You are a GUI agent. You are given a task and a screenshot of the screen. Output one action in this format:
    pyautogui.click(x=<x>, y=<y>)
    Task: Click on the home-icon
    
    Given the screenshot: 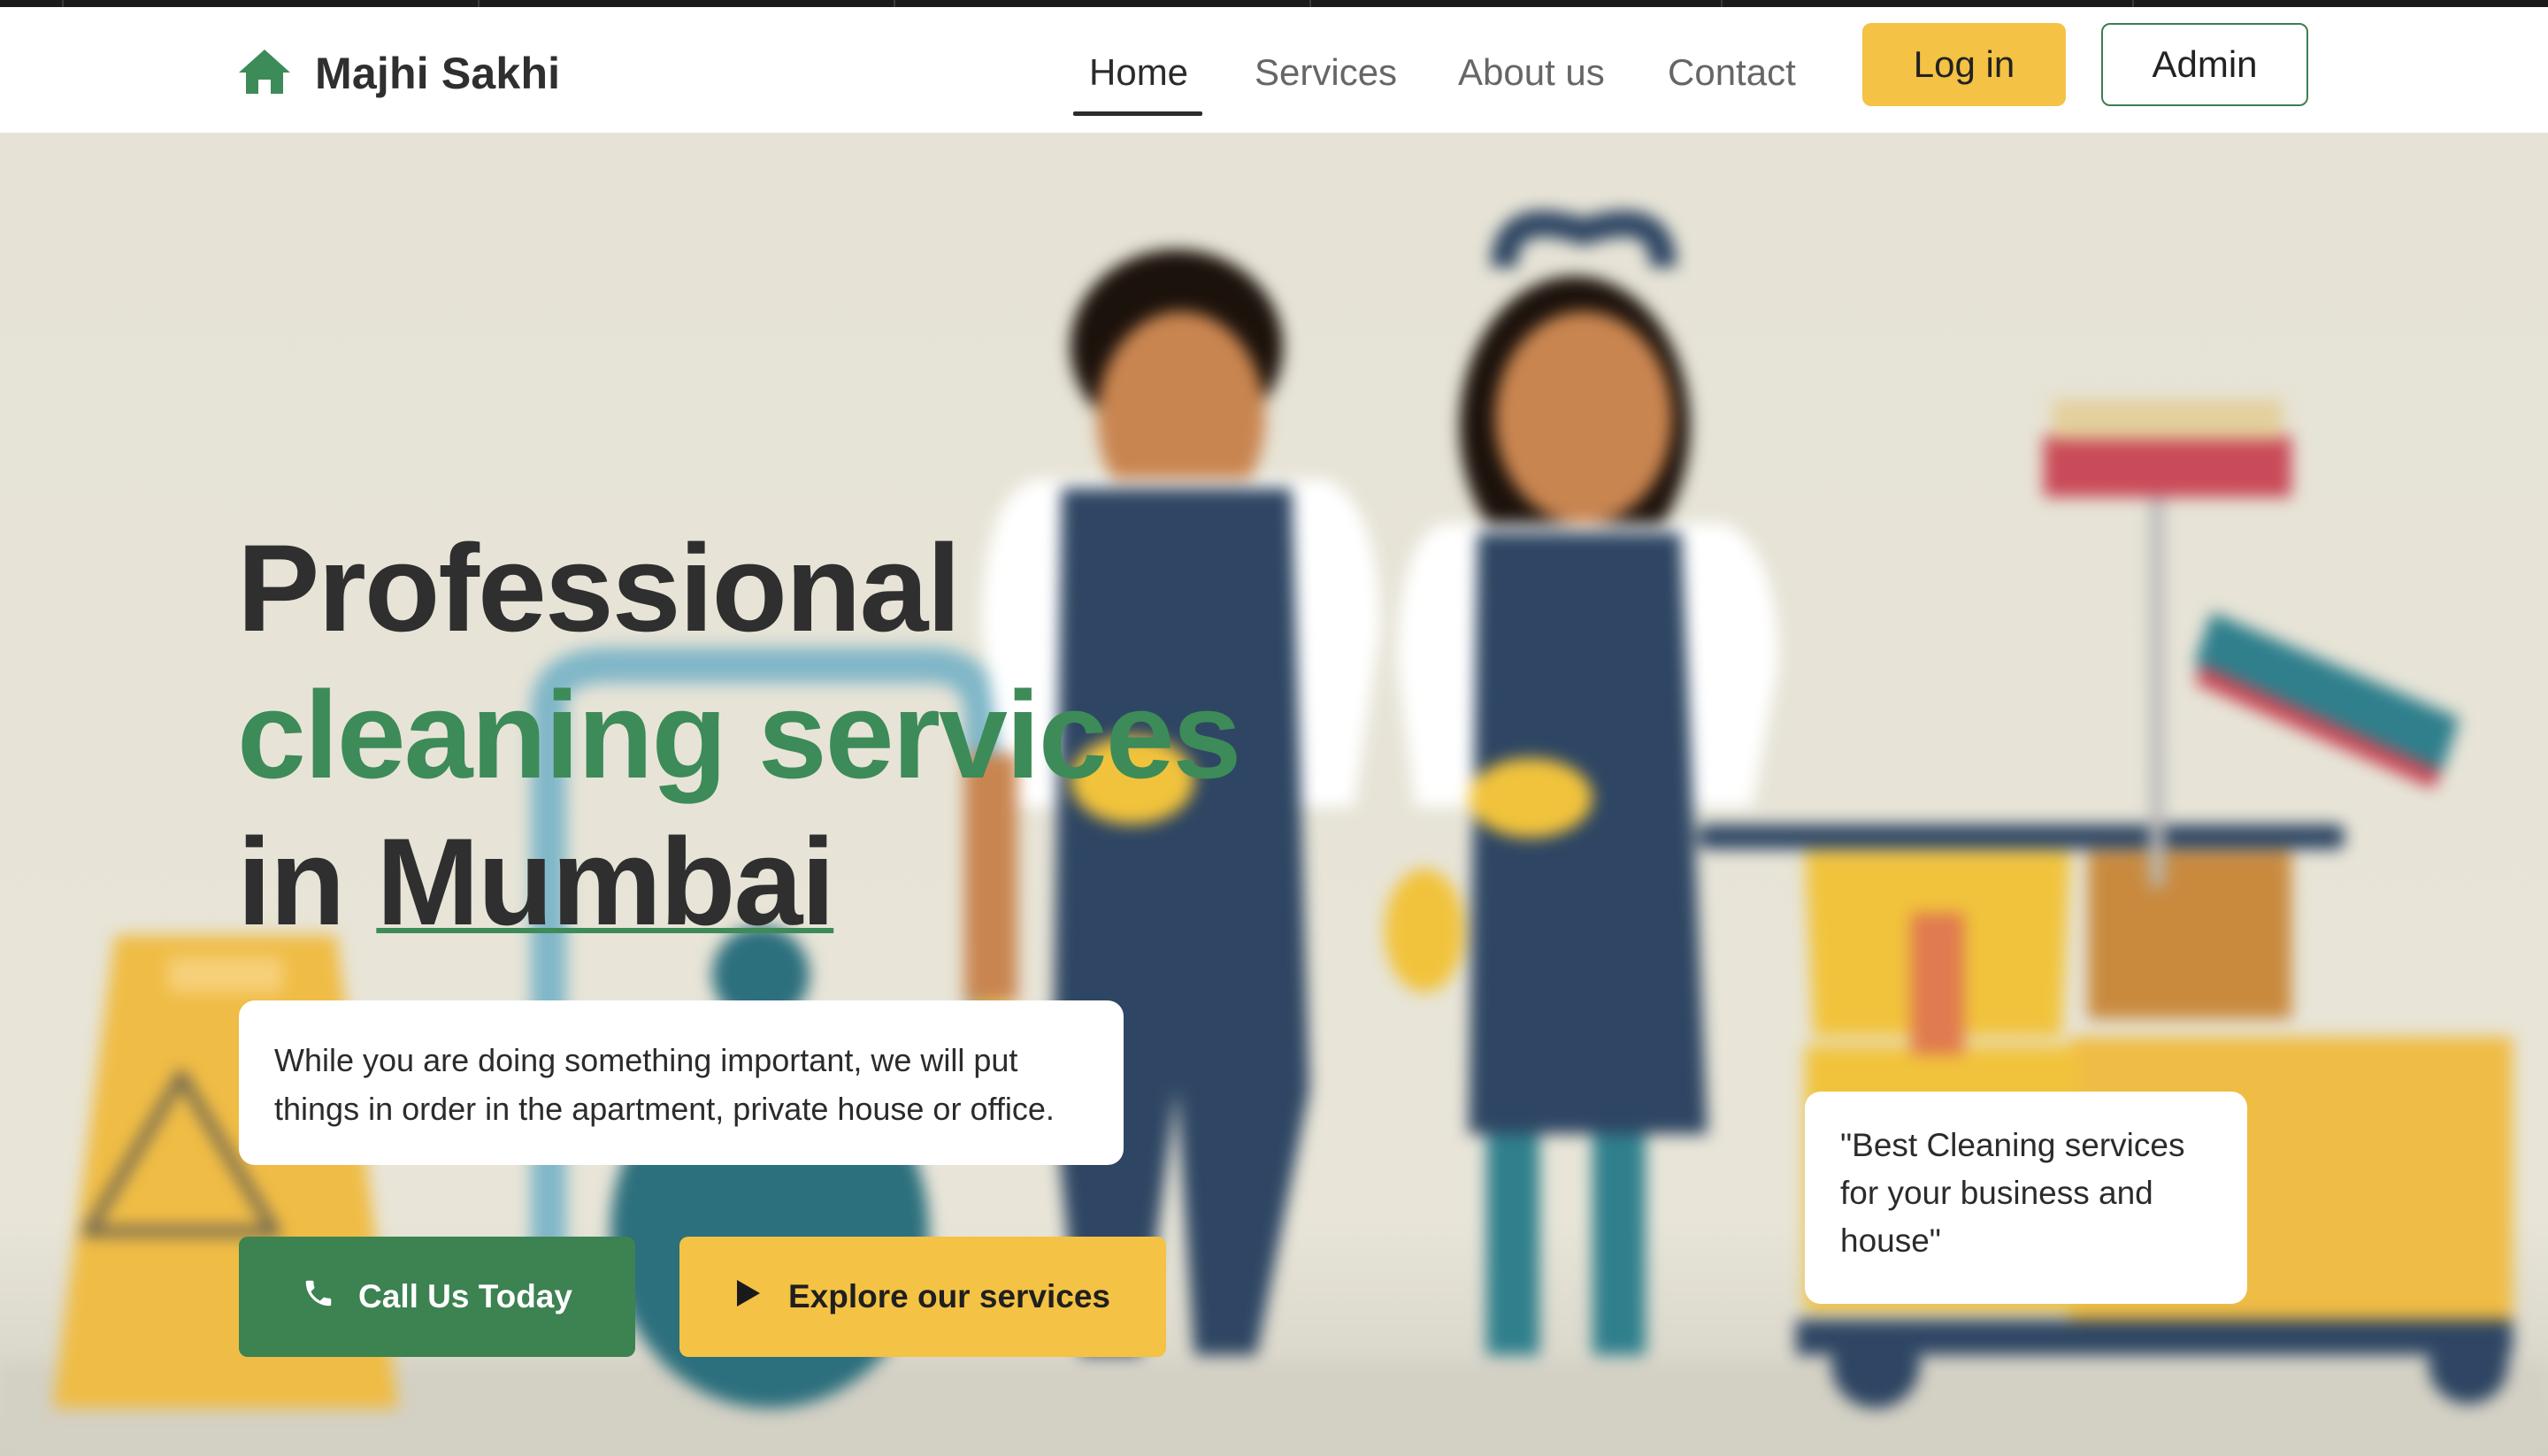 What is the action you would take?
    pyautogui.click(x=264, y=74)
    